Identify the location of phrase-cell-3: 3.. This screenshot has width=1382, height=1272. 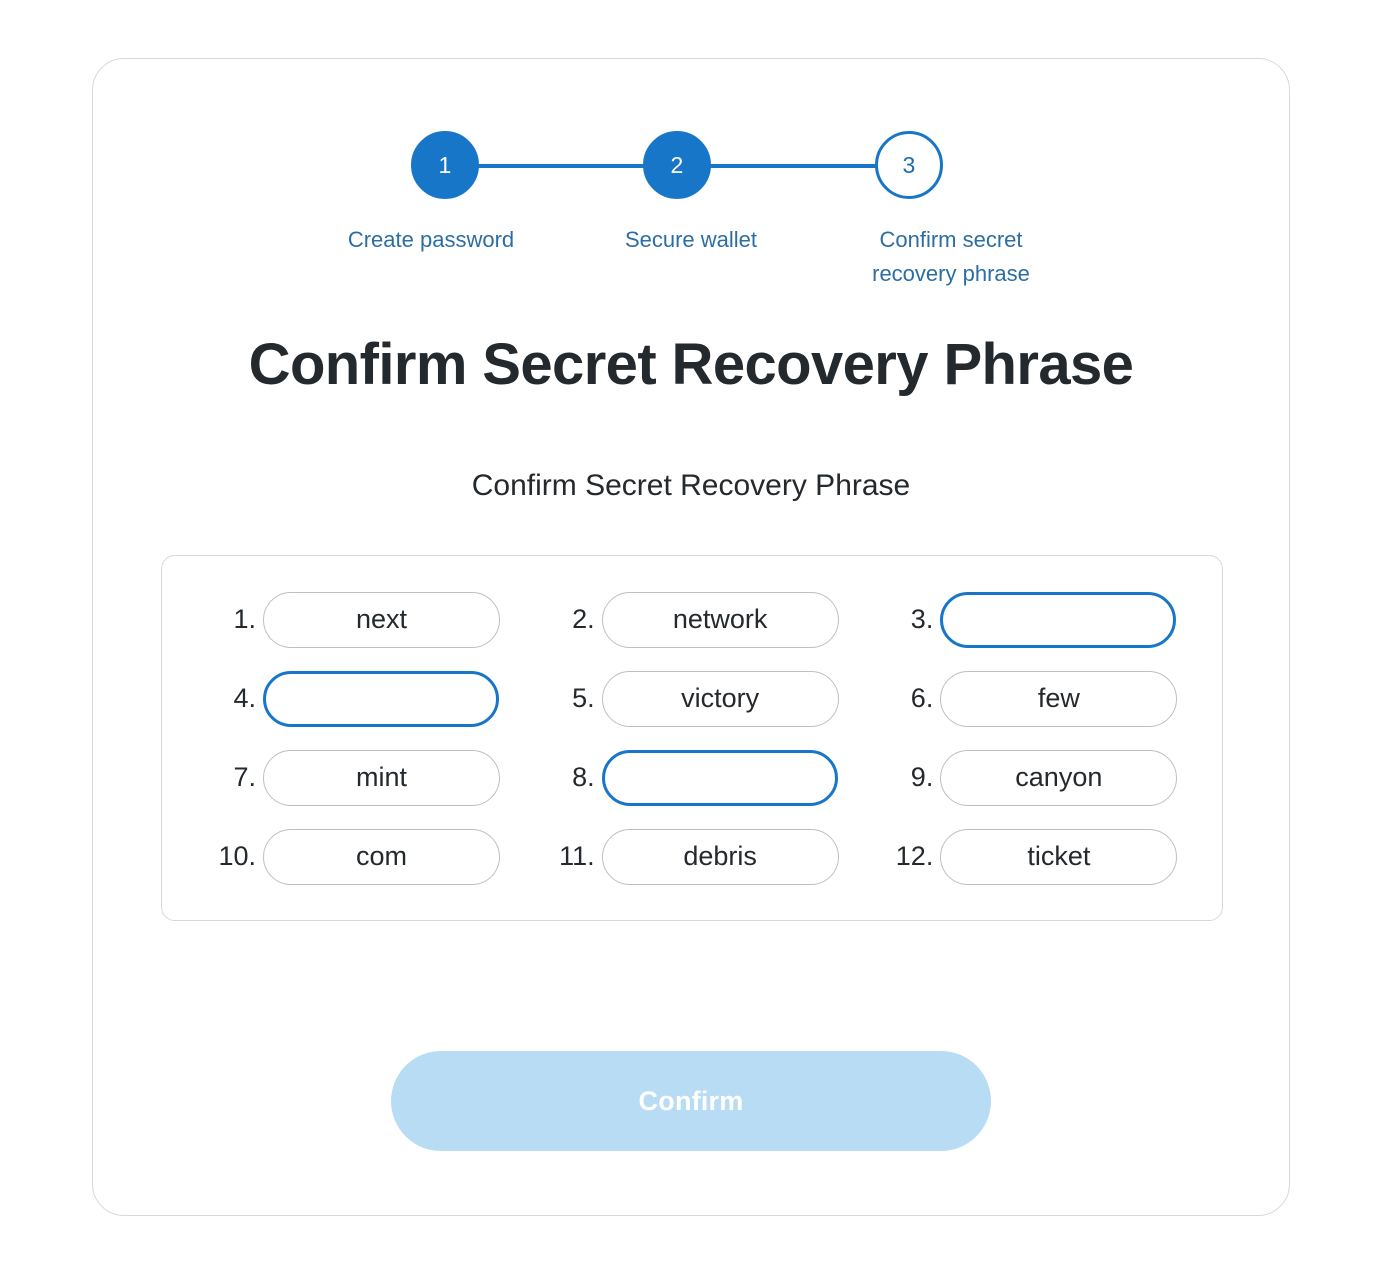
(1030, 619).